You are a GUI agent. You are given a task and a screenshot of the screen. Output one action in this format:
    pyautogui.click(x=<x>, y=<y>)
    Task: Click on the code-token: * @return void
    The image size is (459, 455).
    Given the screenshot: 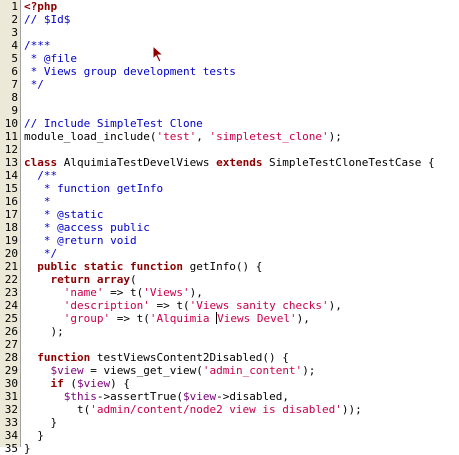 What is the action you would take?
    pyautogui.click(x=80, y=240)
    